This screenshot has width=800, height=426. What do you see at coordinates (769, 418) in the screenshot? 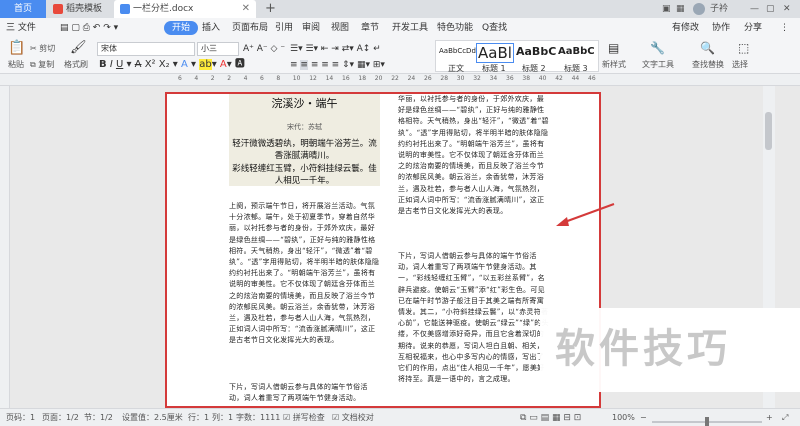
I see `zoom-in-button: +` at bounding box center [769, 418].